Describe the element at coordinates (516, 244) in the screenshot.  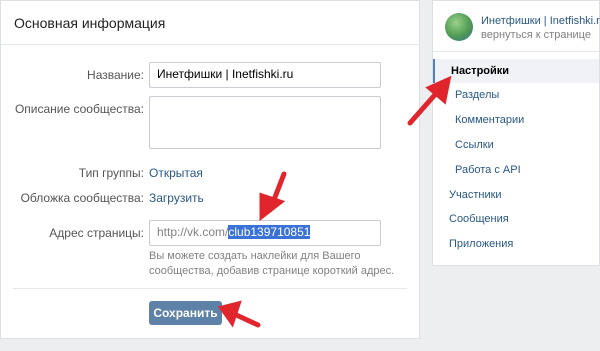
I see `sidebar-item-apps: Приложения` at that location.